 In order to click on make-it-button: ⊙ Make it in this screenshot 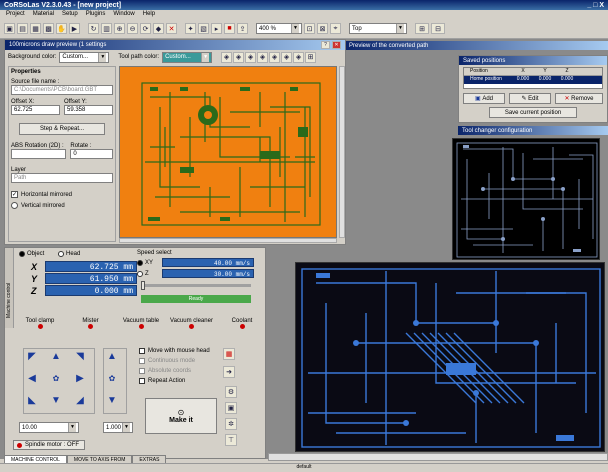, I will do `click(181, 416)`.